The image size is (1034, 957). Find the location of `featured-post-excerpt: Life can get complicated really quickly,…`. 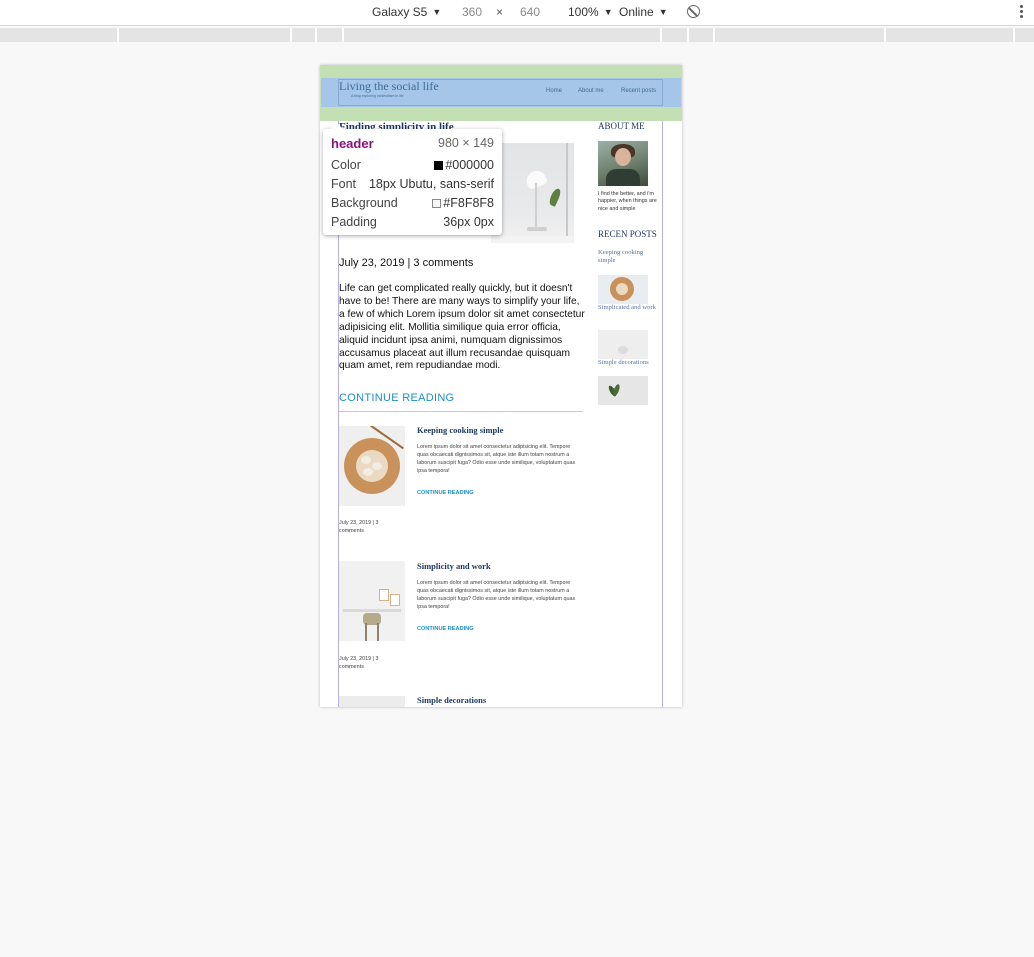

featured-post-excerpt: Life can get complicated really quickly,… is located at coordinates (462, 327).